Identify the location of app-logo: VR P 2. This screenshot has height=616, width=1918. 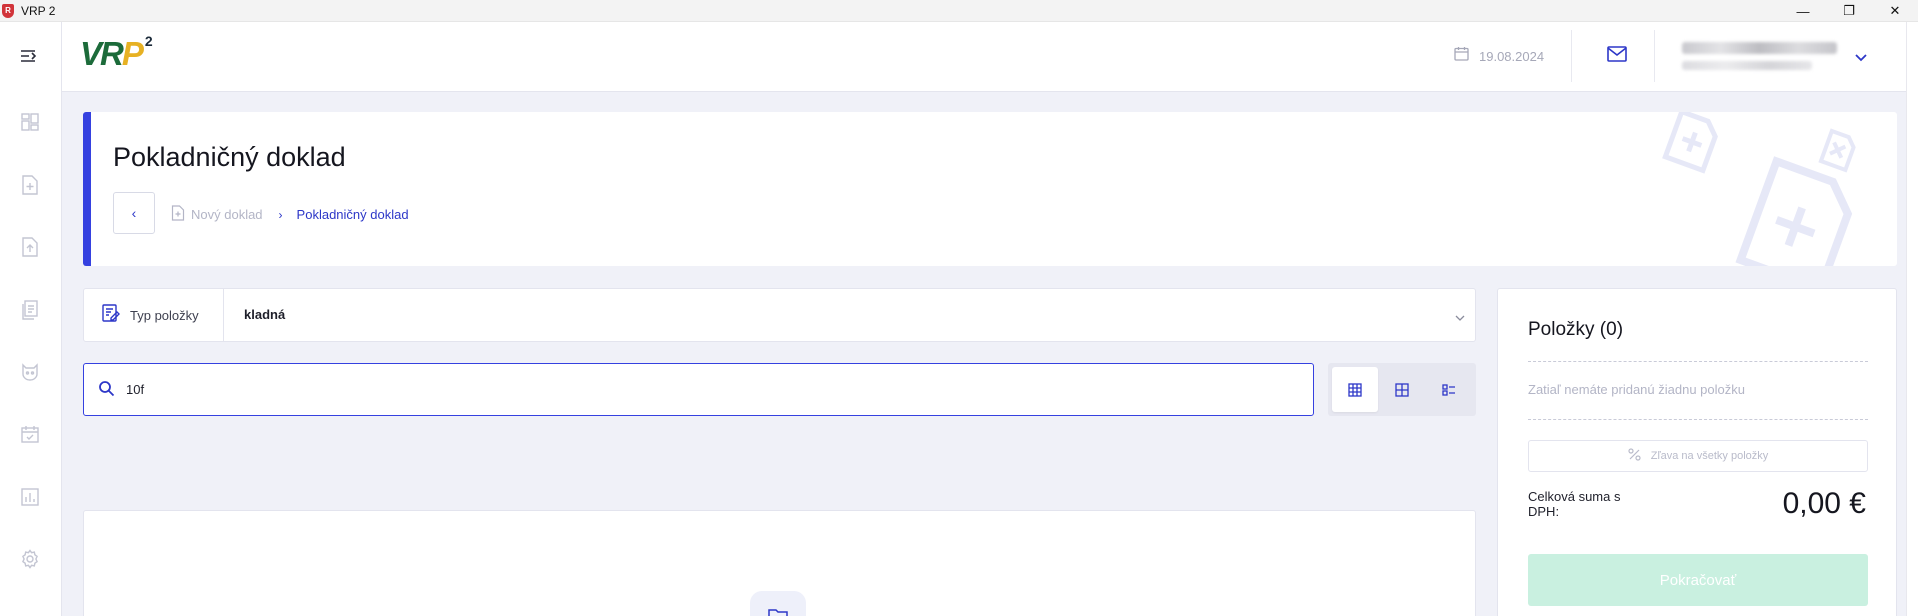
(116, 53).